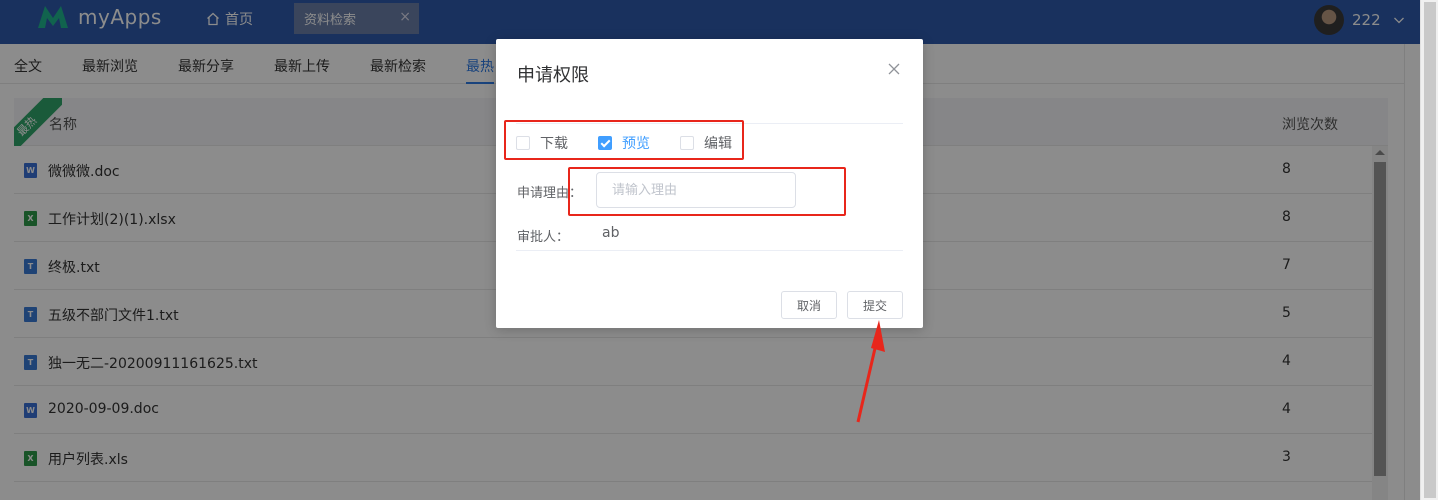  What do you see at coordinates (707, 191) in the screenshot?
I see `annotation-box-reason` at bounding box center [707, 191].